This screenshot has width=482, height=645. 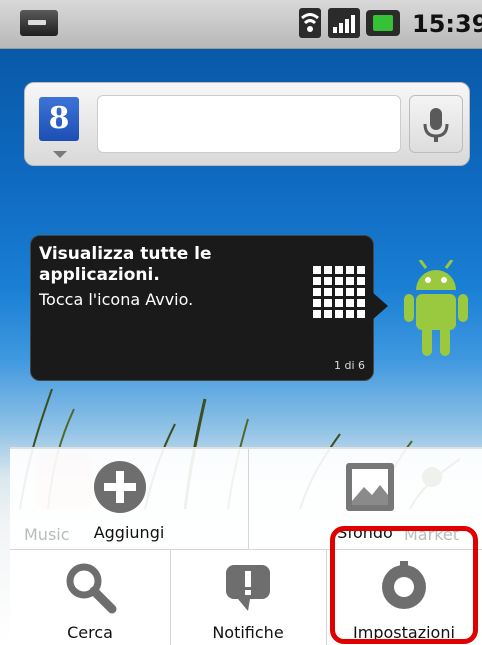 What do you see at coordinates (370, 487) in the screenshot?
I see `wallpaper-icon` at bounding box center [370, 487].